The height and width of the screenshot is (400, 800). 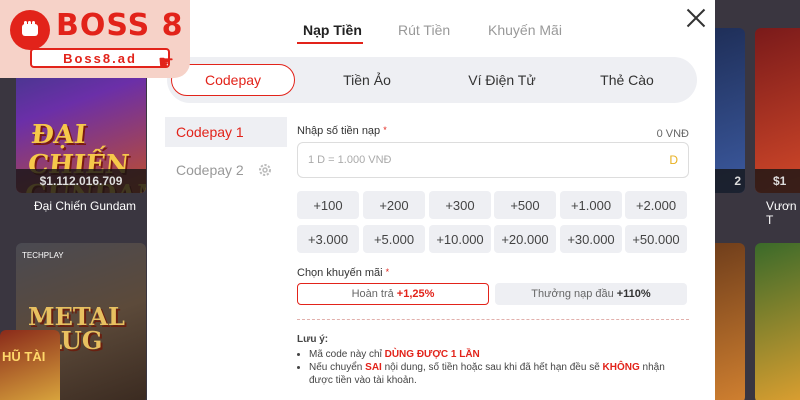 I want to click on method-codepay: Codepay, so click(x=233, y=80).